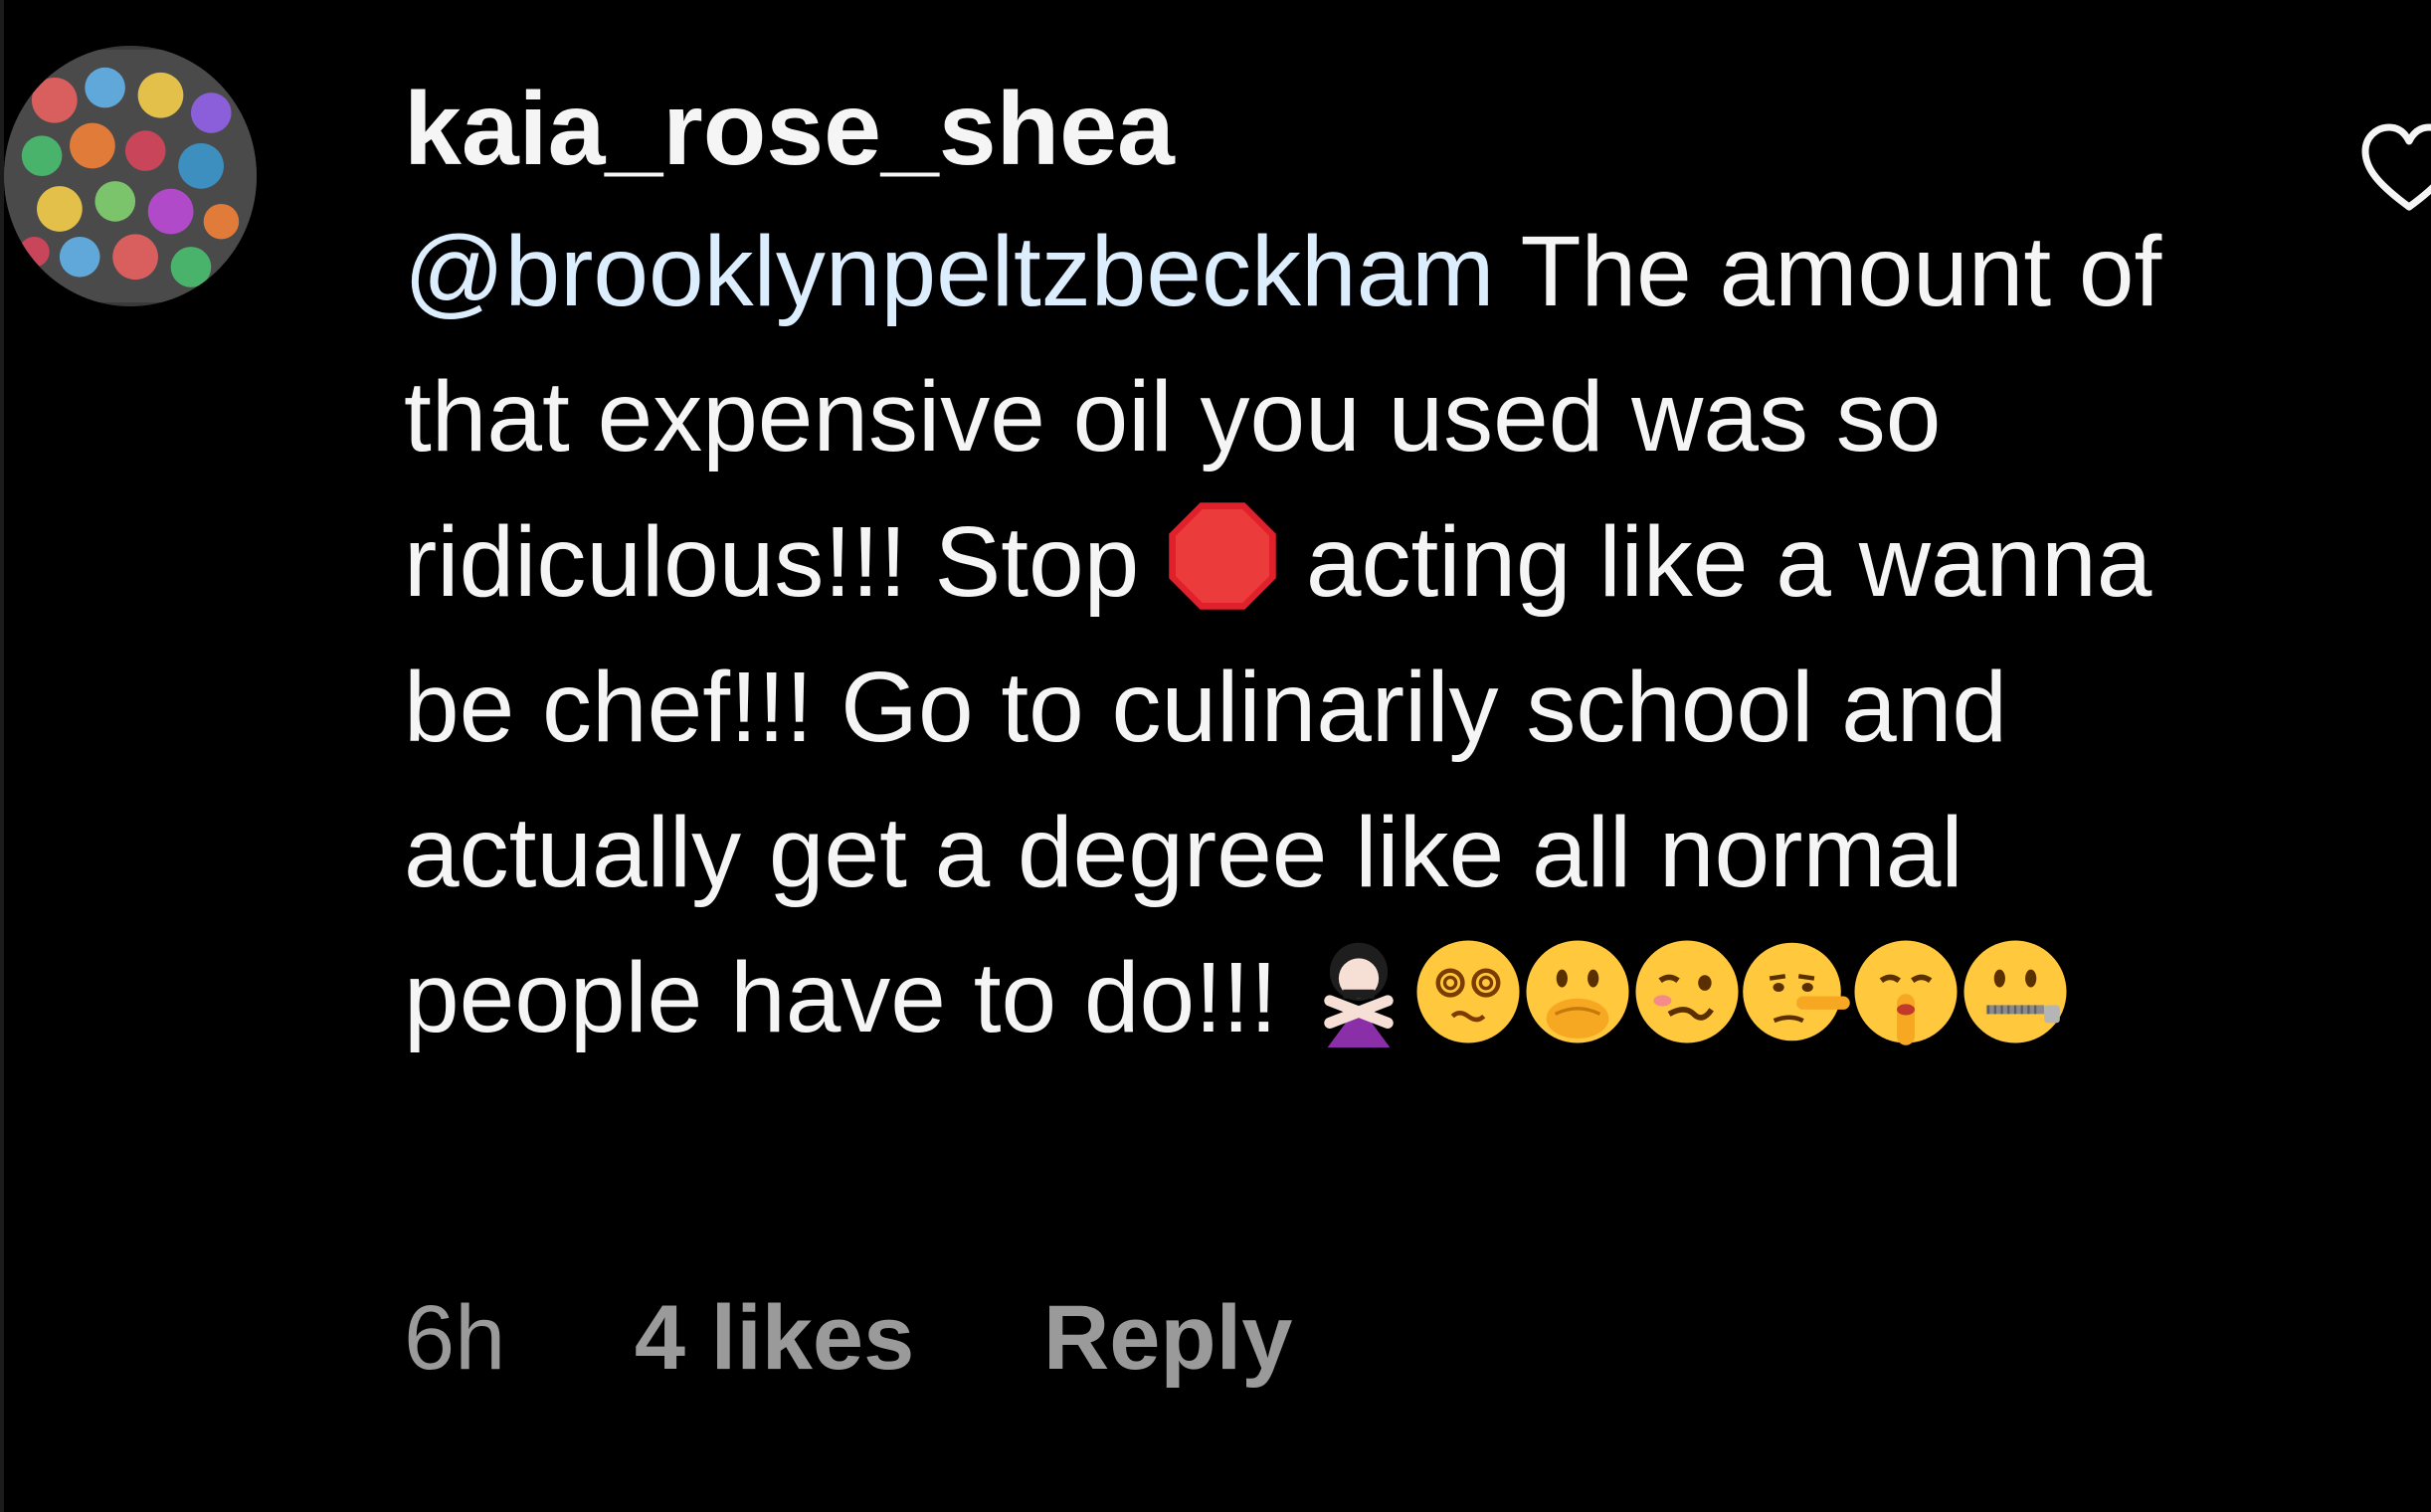 The image size is (2431, 1512). Describe the element at coordinates (774, 1338) in the screenshot. I see `comment-likes-count: 4 likes` at that location.